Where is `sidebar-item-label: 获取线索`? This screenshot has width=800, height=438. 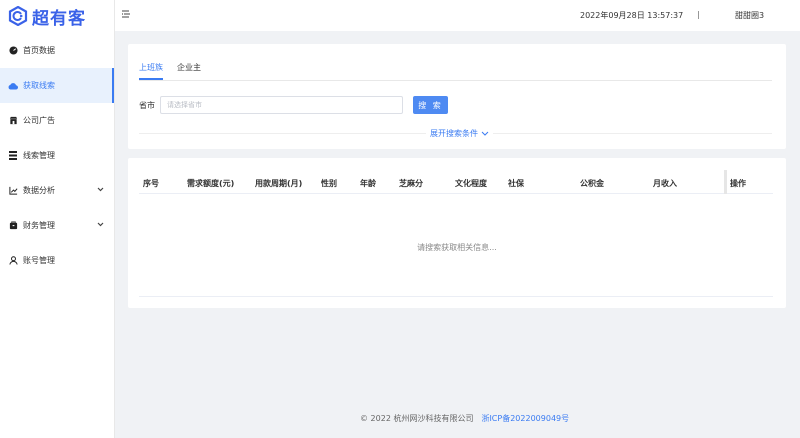 sidebar-item-label: 获取线索 is located at coordinates (39, 85).